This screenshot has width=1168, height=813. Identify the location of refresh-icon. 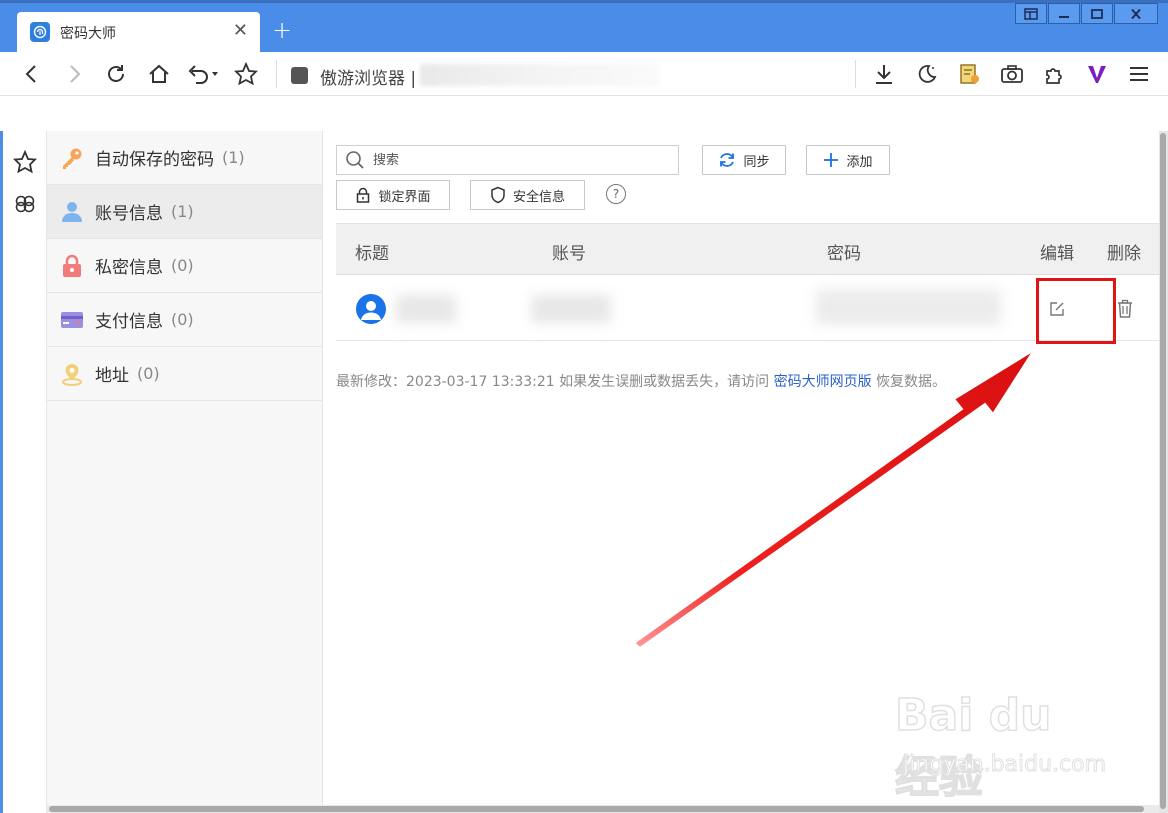
(116, 74).